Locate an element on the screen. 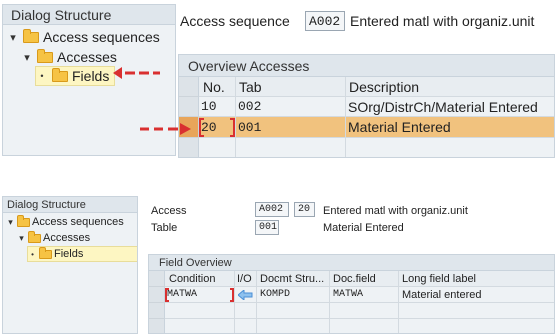 The width and height of the screenshot is (555, 336). column-header-condition: Condition is located at coordinates (200, 279).